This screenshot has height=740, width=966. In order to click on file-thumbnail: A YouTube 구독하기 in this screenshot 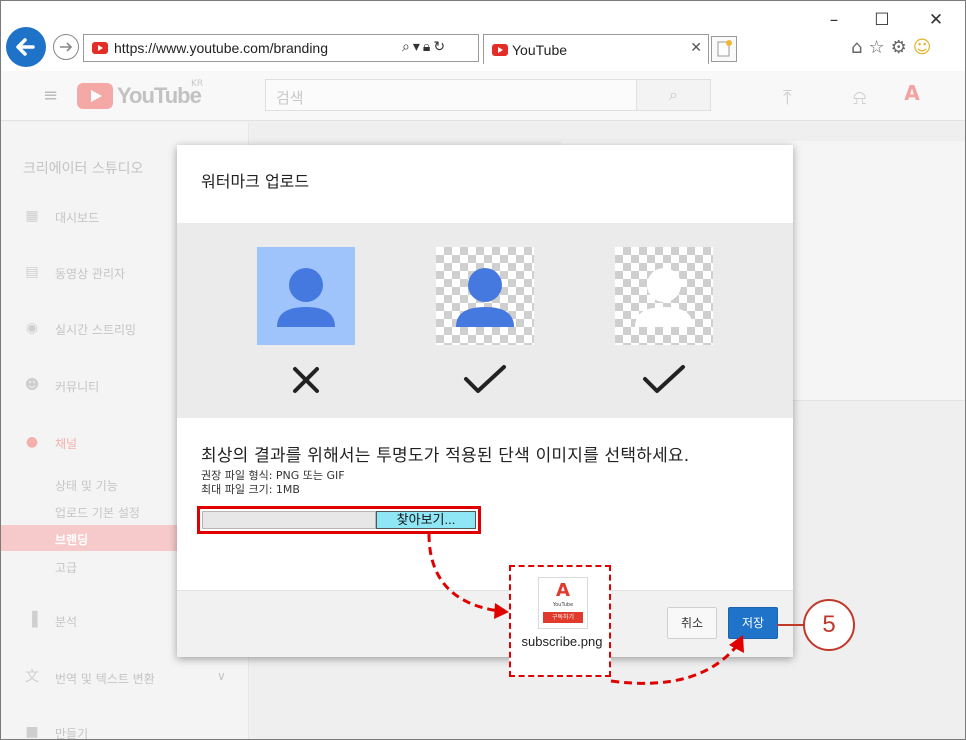, I will do `click(563, 603)`.